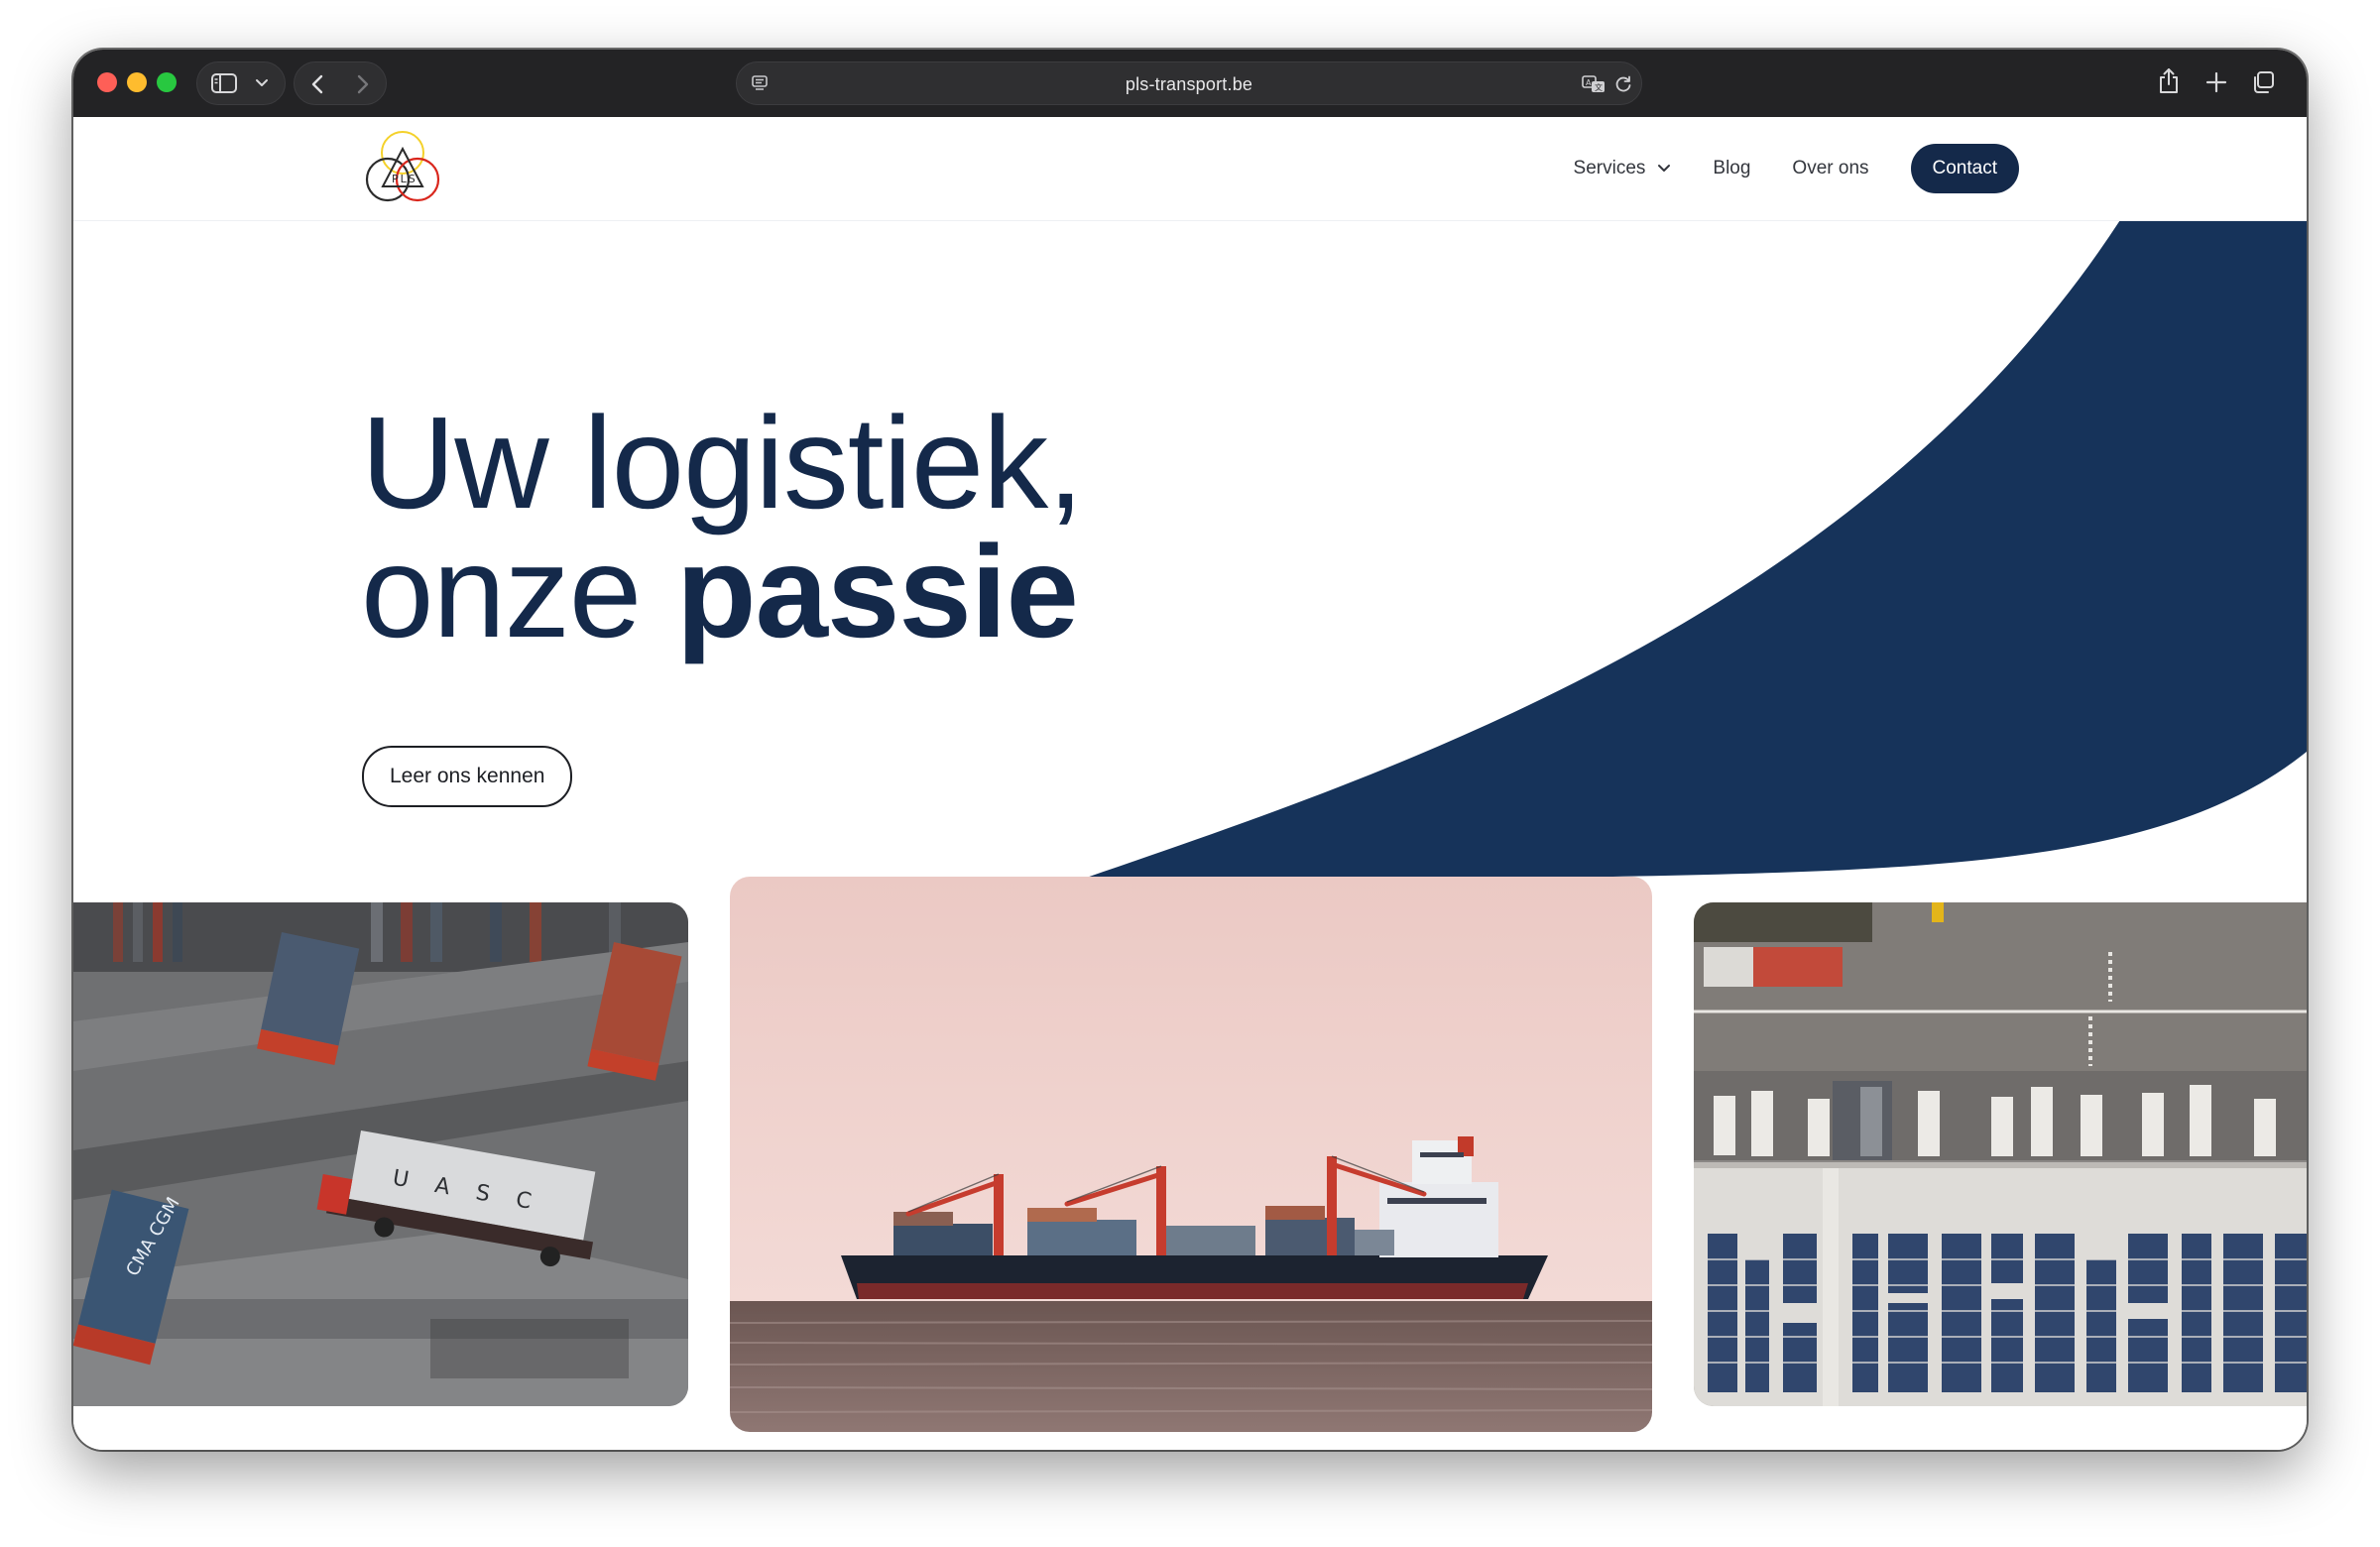 This screenshot has height=1547, width=2380. I want to click on svg-text: 文, so click(1599, 87).